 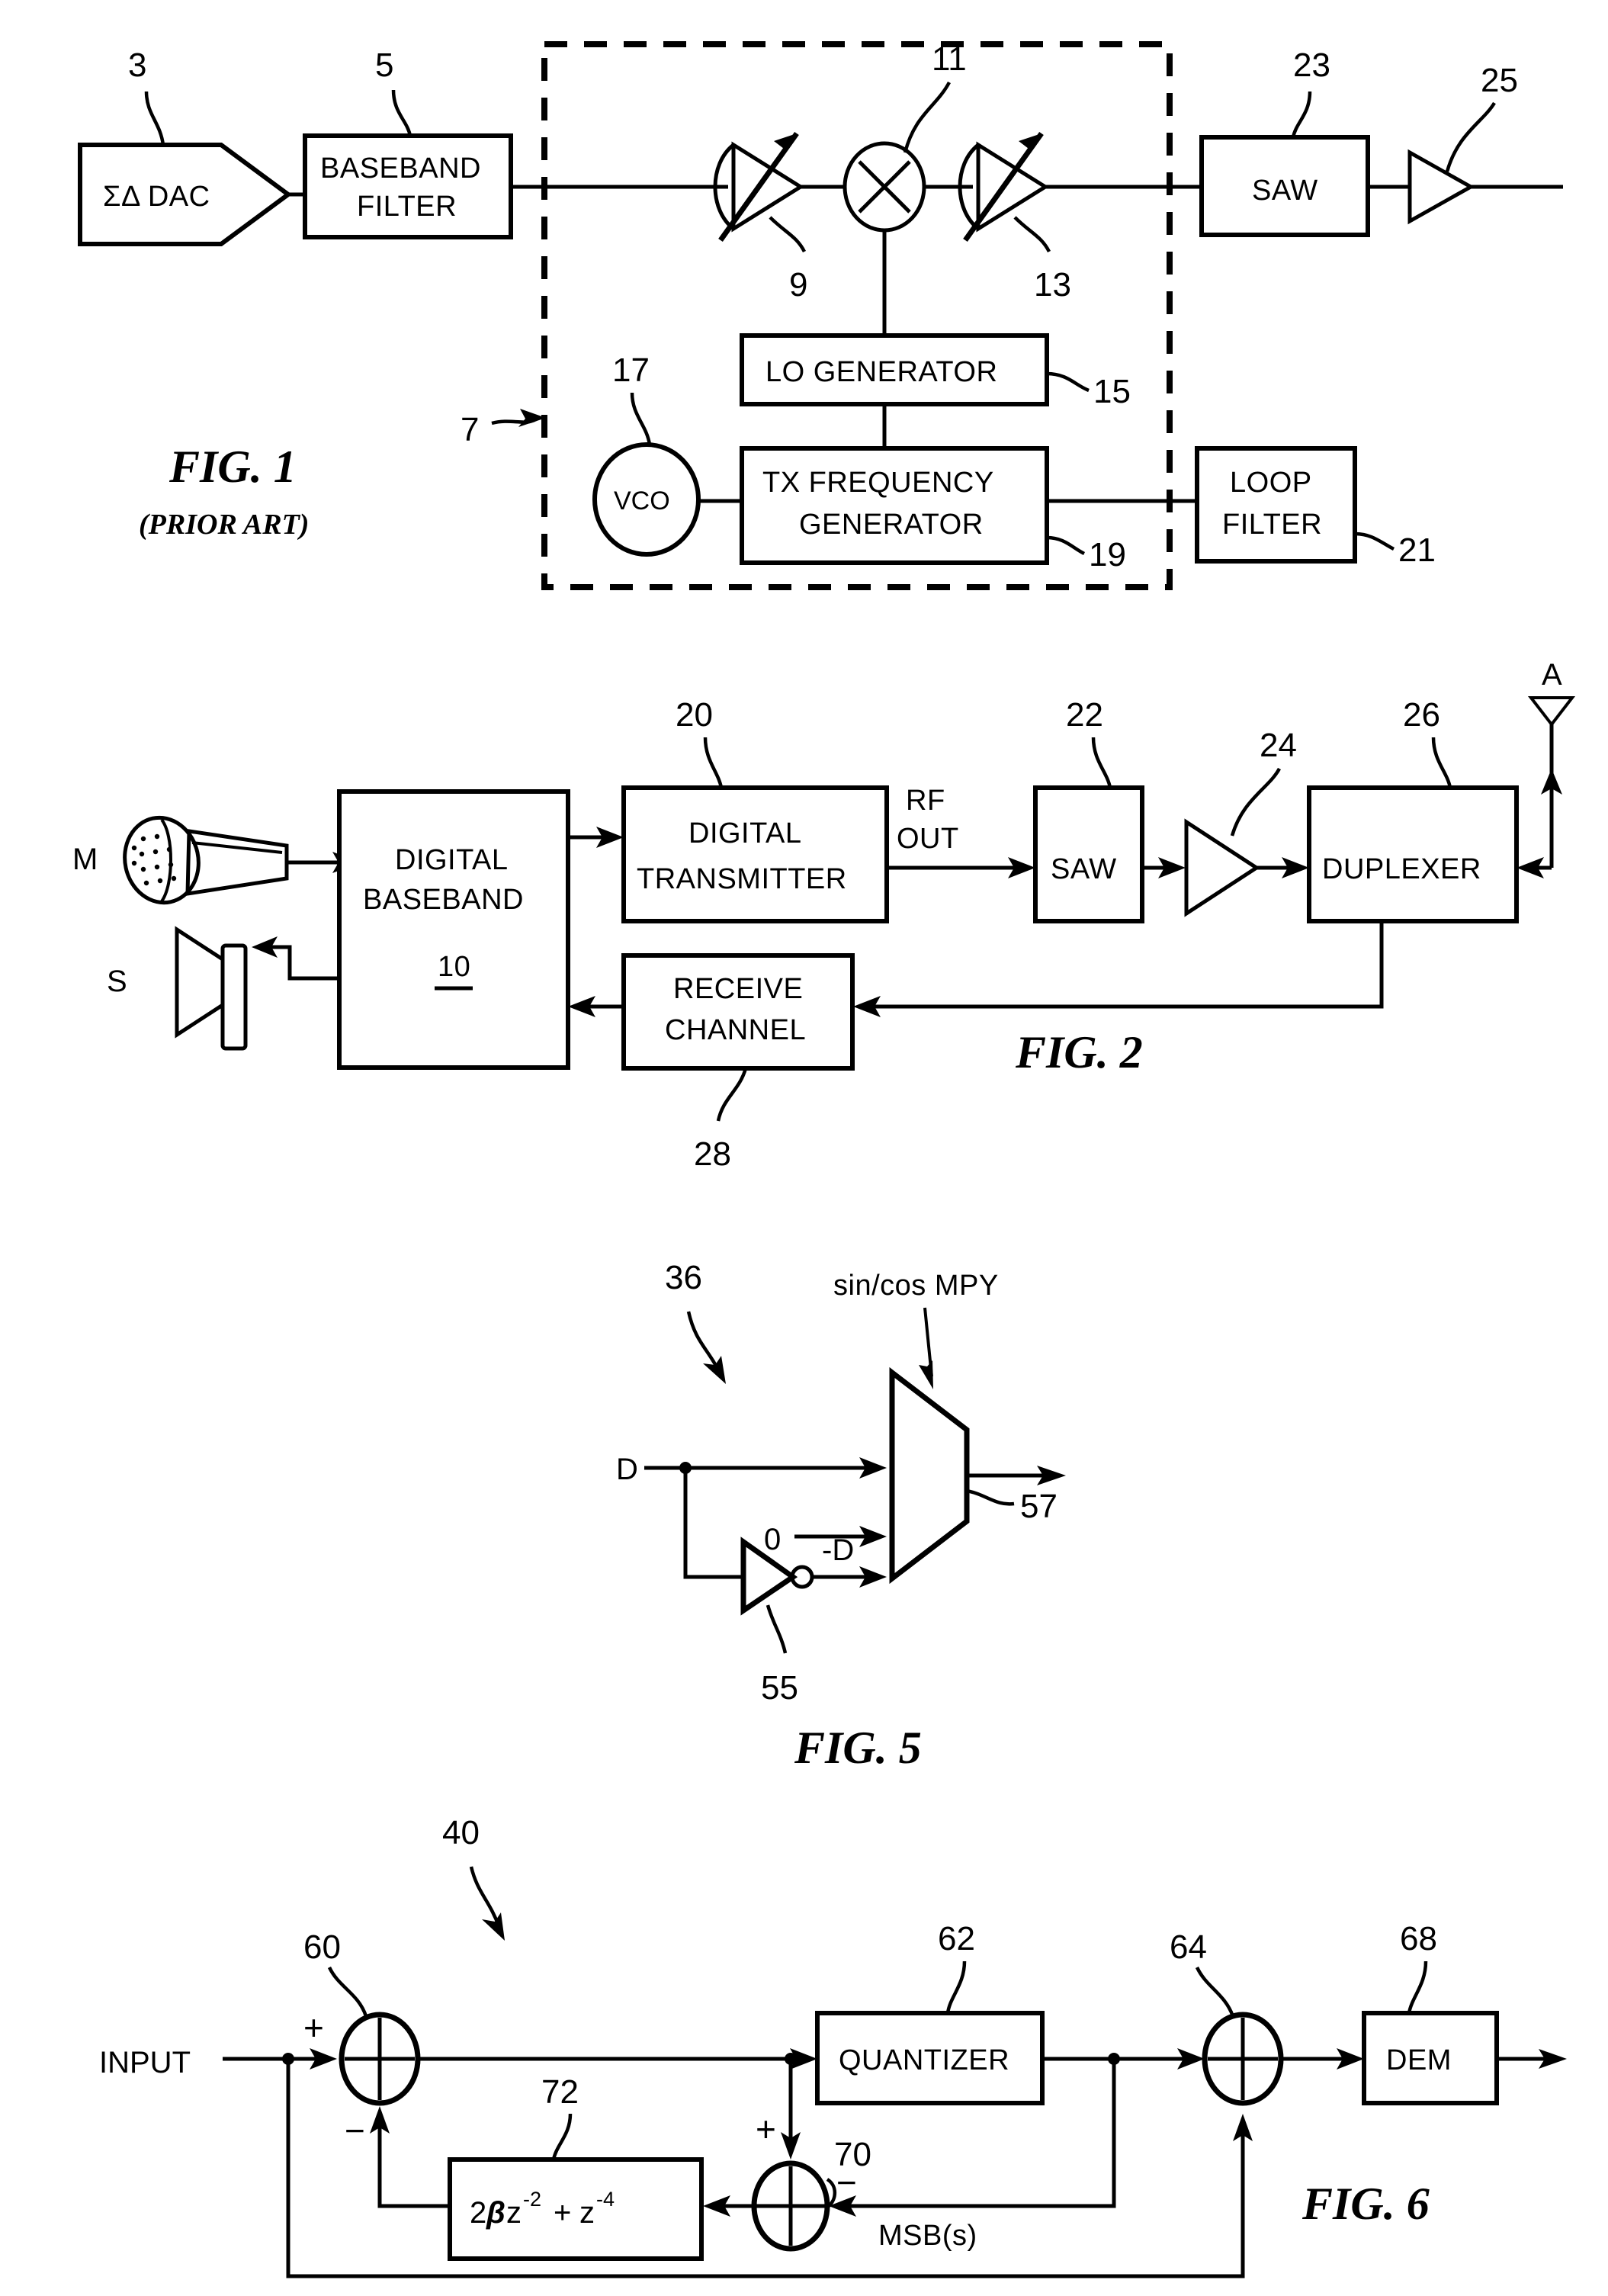 What do you see at coordinates (605, 2199) in the screenshot?
I see `fig6-filter-exp2: -4` at bounding box center [605, 2199].